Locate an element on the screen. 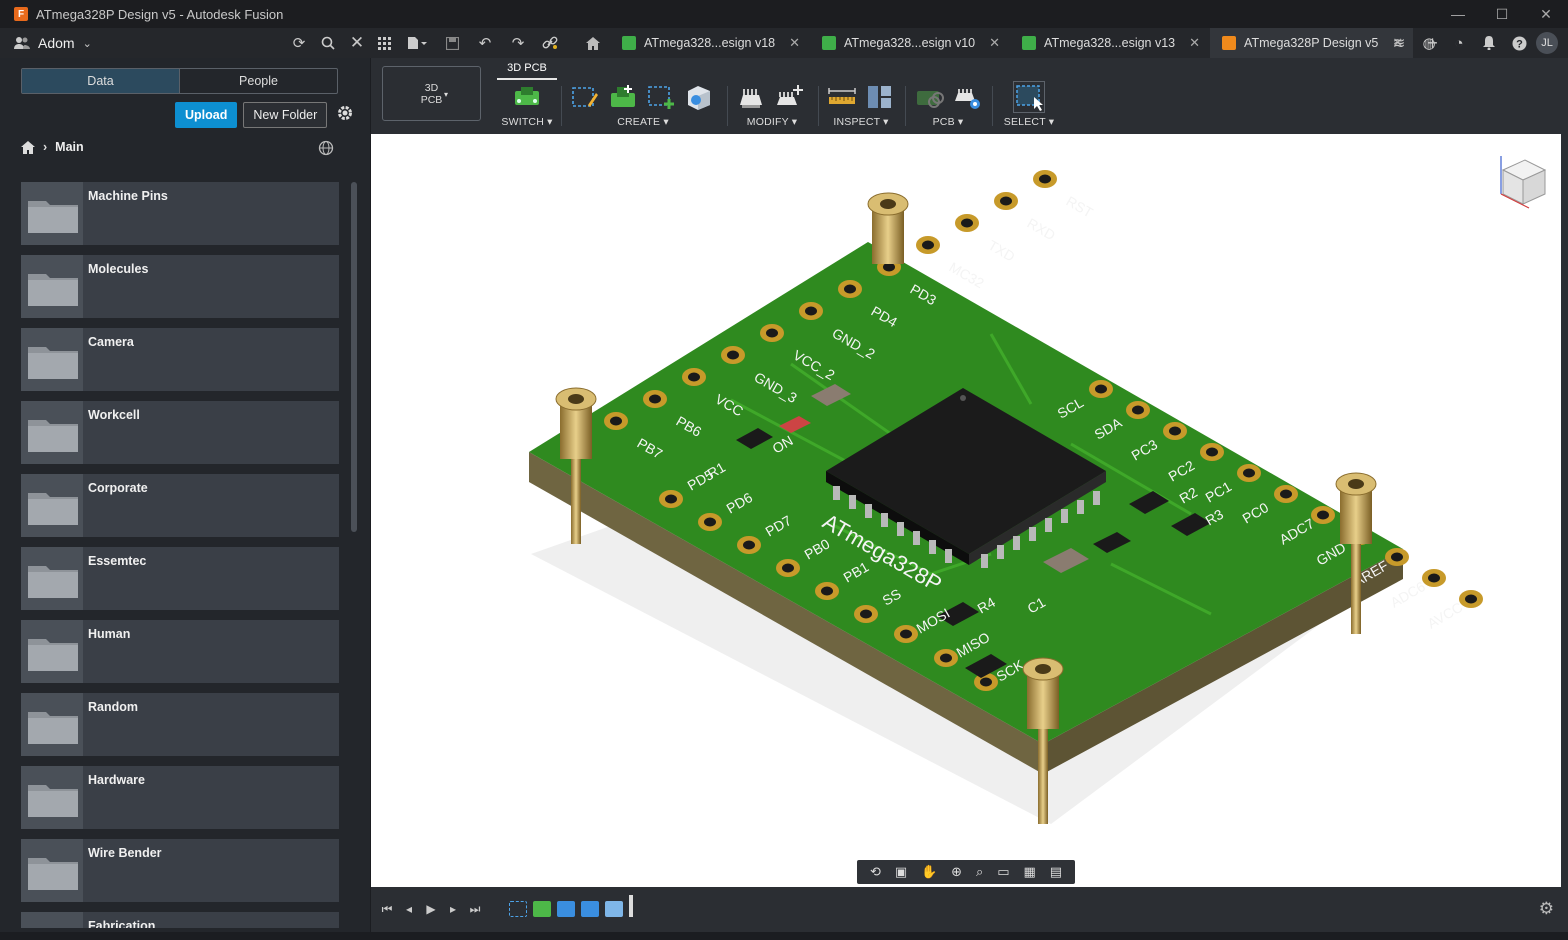 Image resolution: width=1568 pixels, height=940 pixels. close-panel-icon: ✕ is located at coordinates (357, 43).